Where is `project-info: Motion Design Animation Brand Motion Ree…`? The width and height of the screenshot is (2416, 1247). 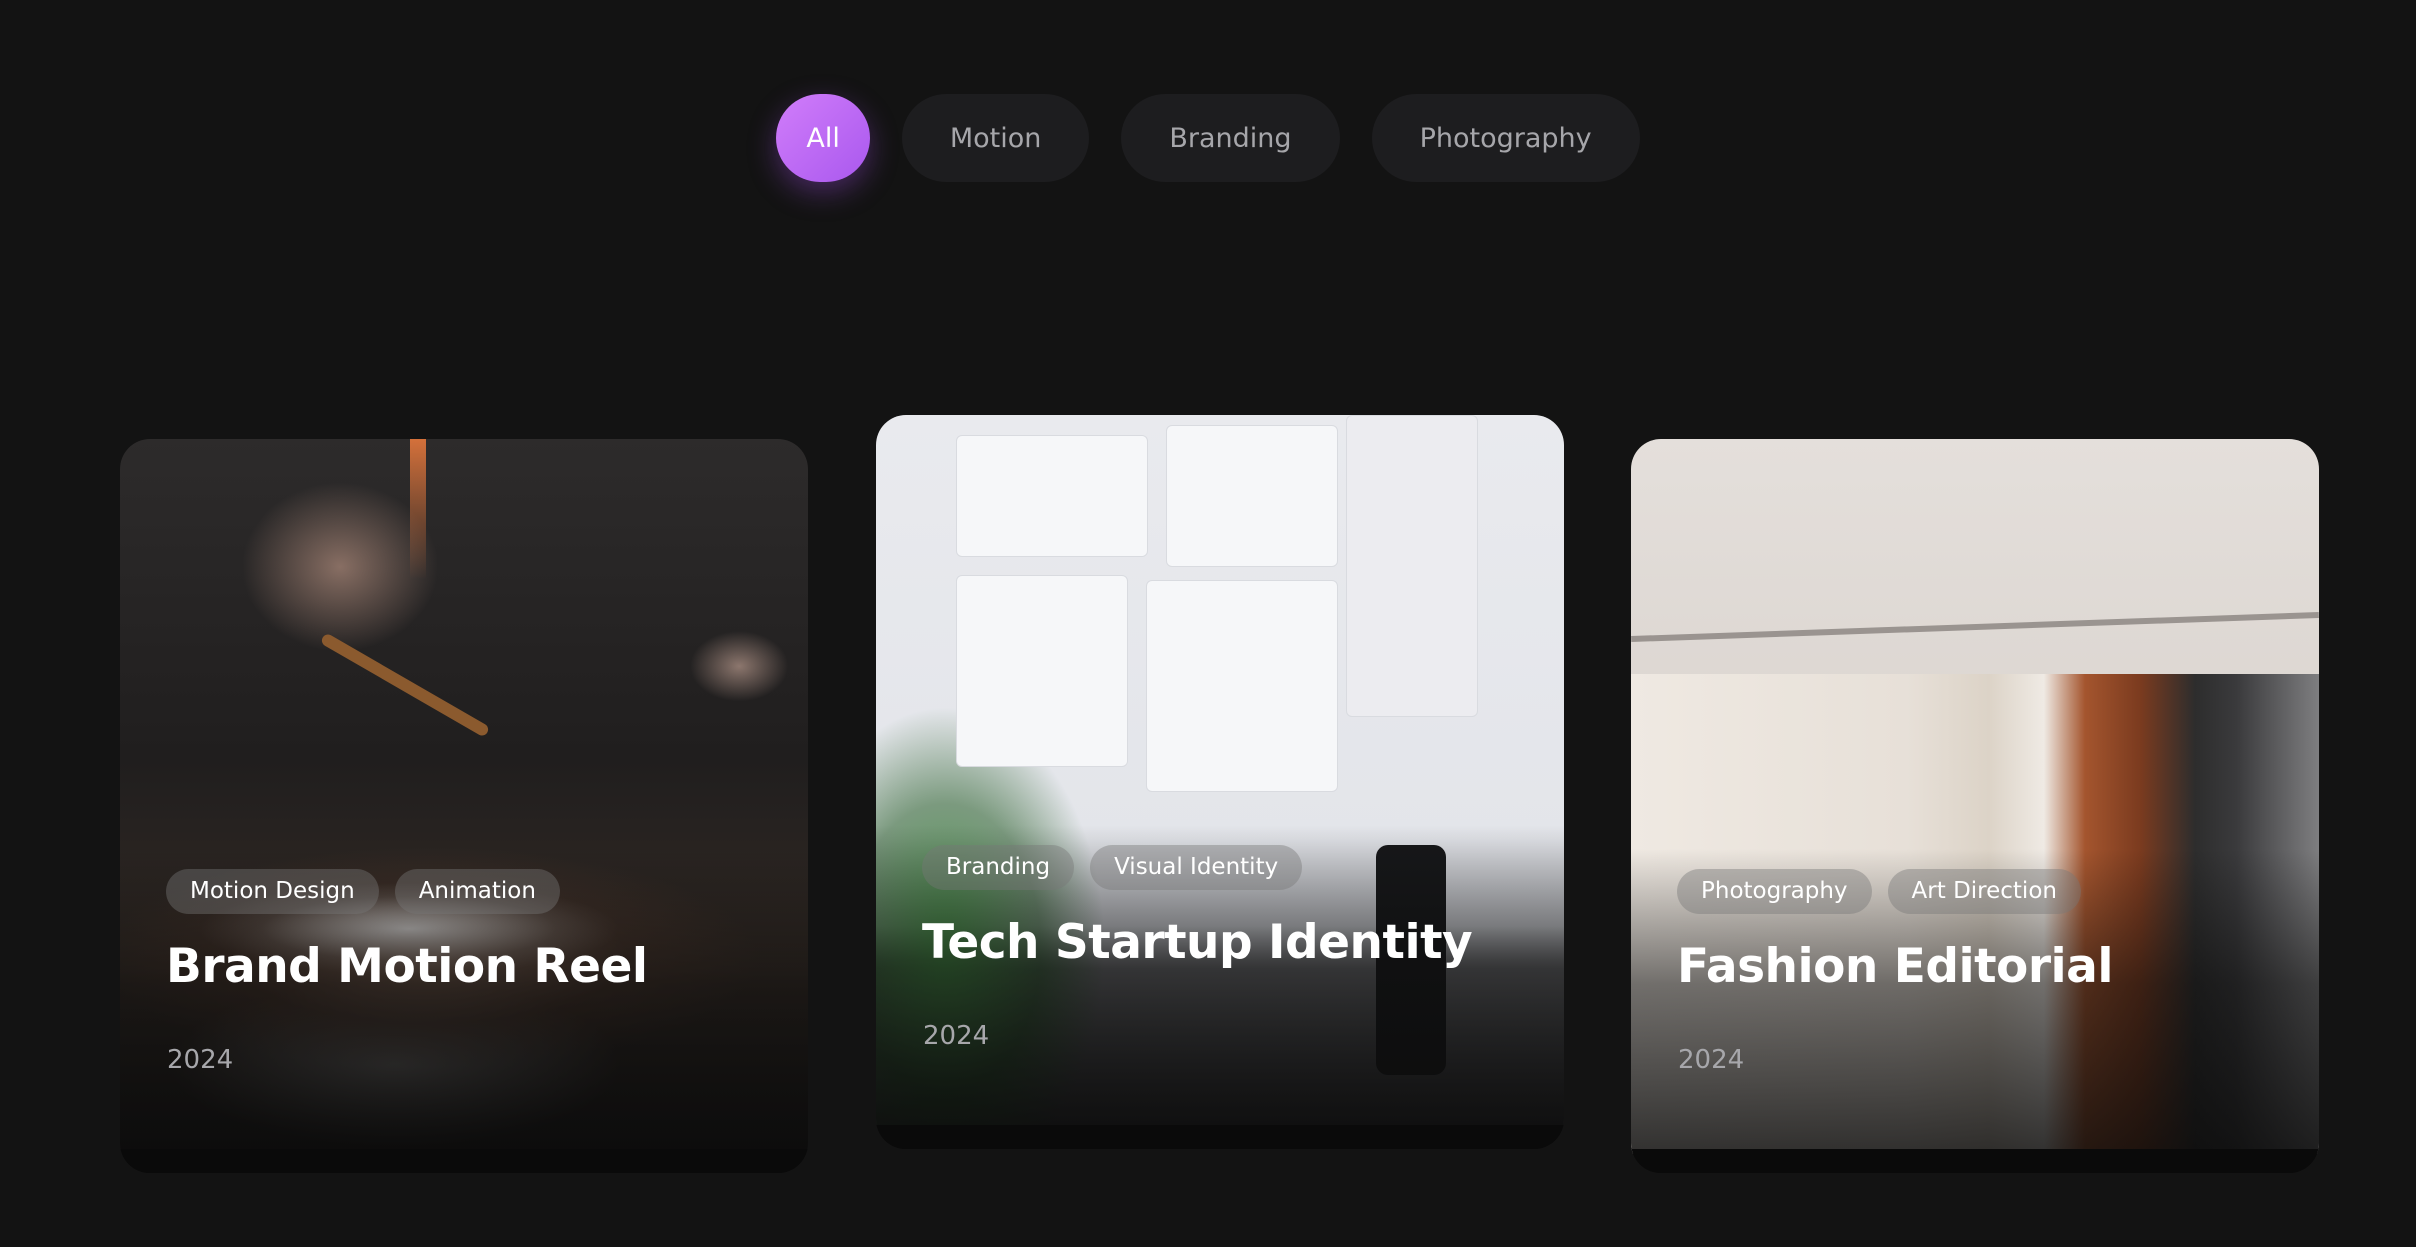
project-info: Motion Design Animation Brand Motion Ree… is located at coordinates (467, 1009).